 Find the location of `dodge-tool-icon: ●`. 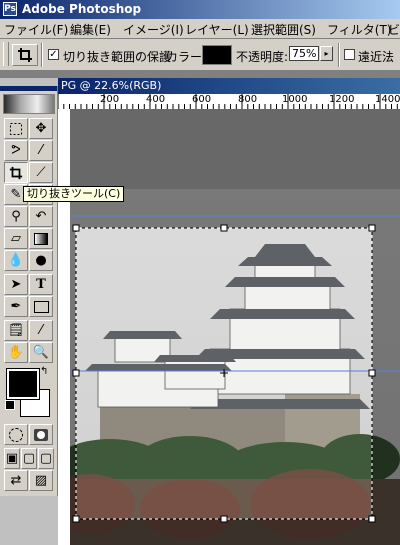

dodge-tool-icon: ● is located at coordinates (41, 260).